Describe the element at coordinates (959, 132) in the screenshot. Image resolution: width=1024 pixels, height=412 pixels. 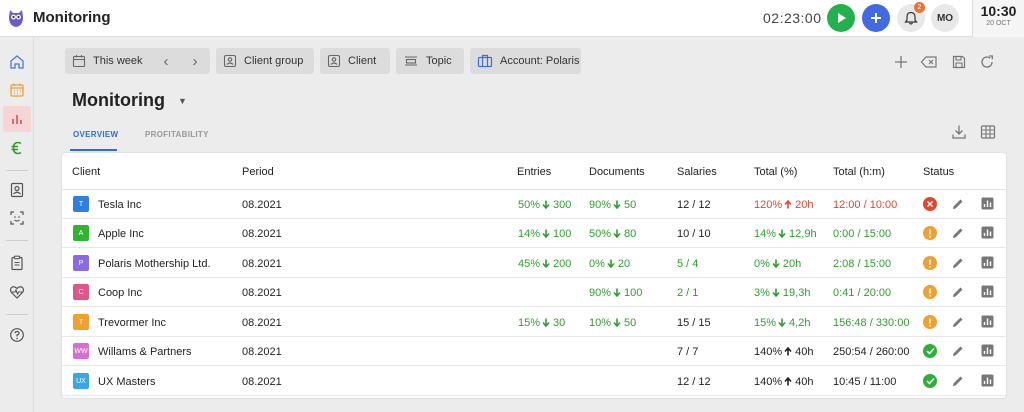
I see `download-button` at that location.